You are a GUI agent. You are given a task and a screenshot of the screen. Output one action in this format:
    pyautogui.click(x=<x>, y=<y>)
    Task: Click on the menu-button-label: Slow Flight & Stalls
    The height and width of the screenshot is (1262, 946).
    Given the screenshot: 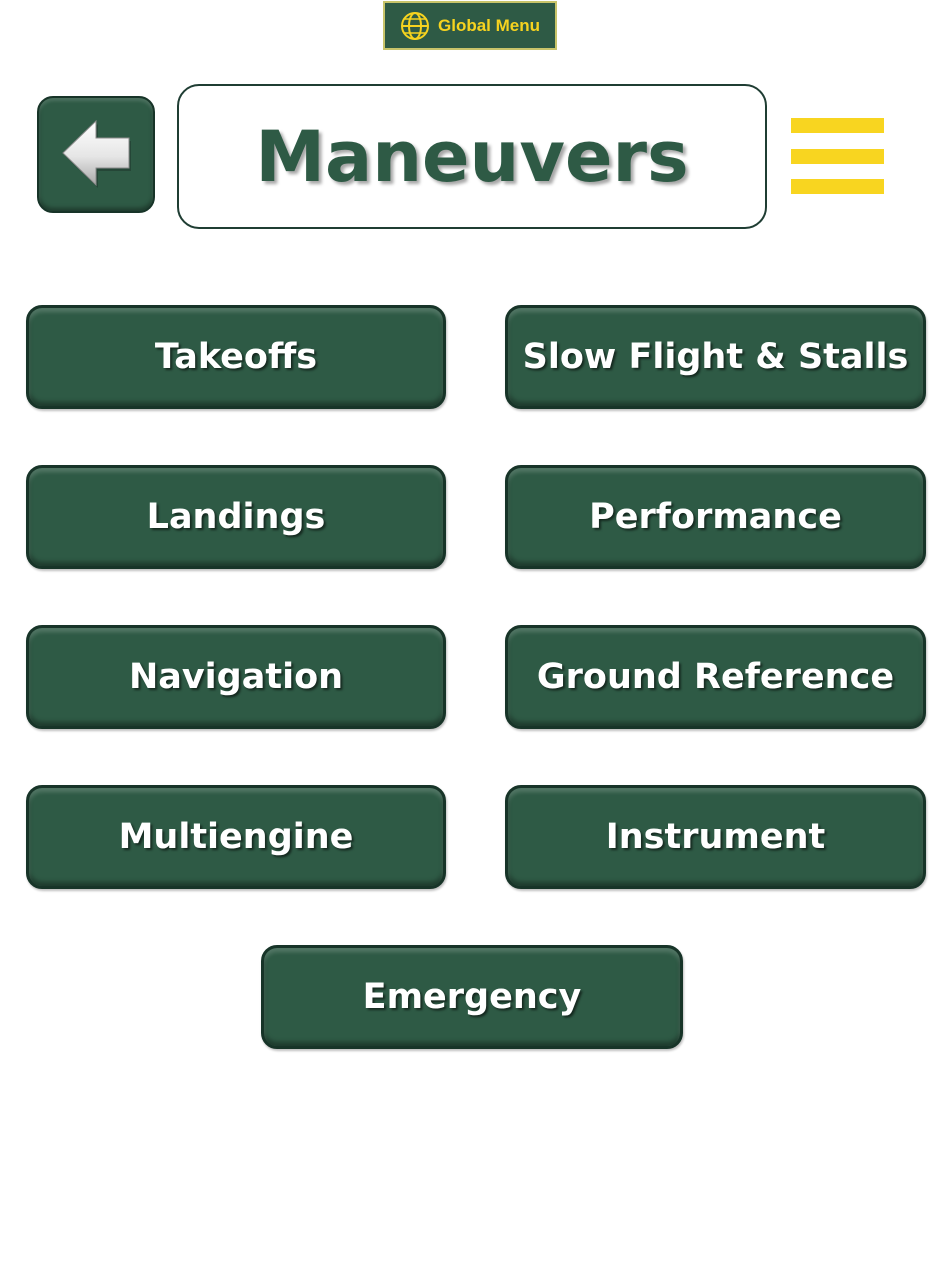 What is the action you would take?
    pyautogui.click(x=715, y=357)
    